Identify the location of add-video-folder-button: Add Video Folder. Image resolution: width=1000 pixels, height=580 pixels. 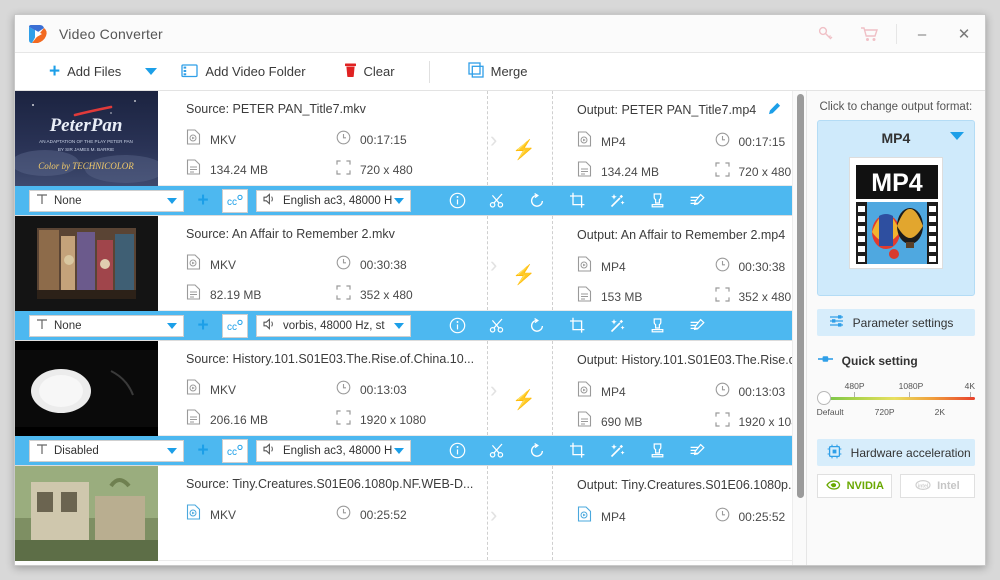
(243, 72).